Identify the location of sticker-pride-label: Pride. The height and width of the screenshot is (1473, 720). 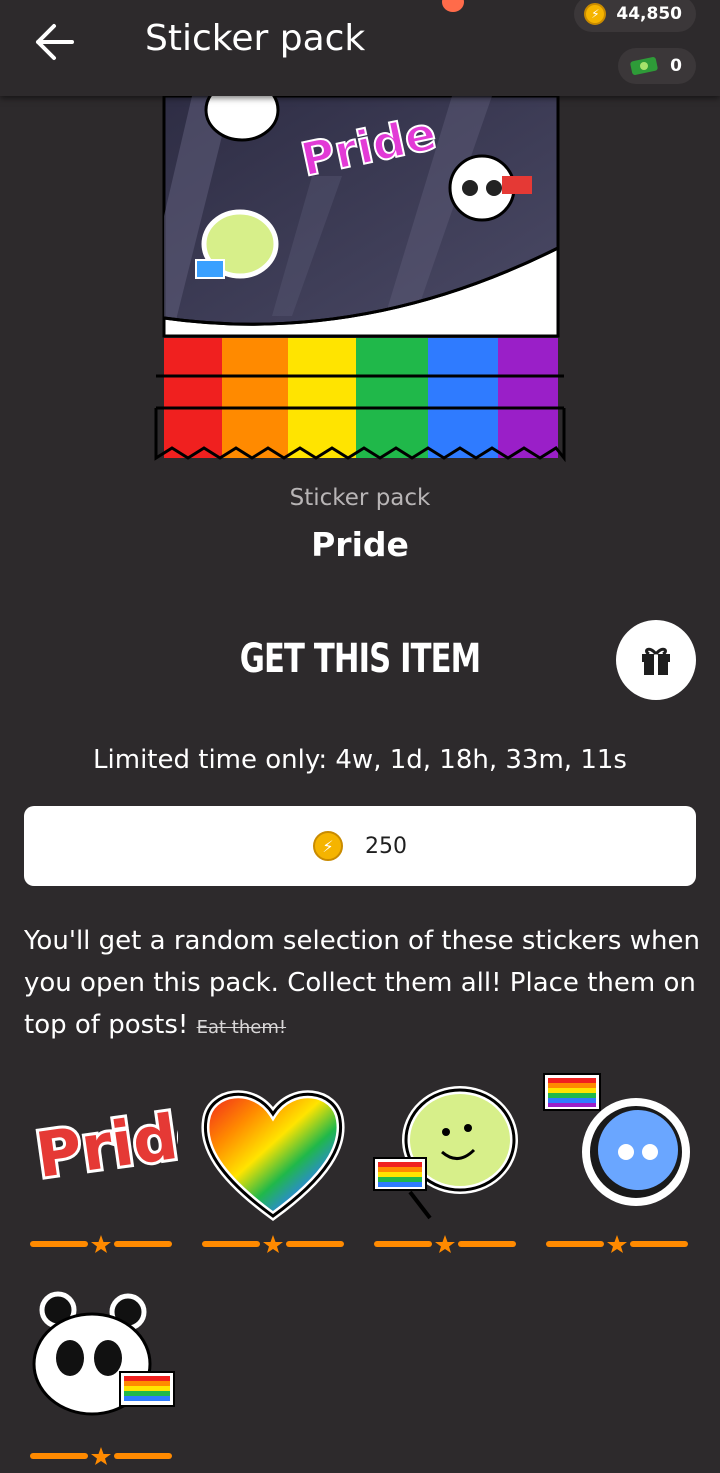
(105, 1143).